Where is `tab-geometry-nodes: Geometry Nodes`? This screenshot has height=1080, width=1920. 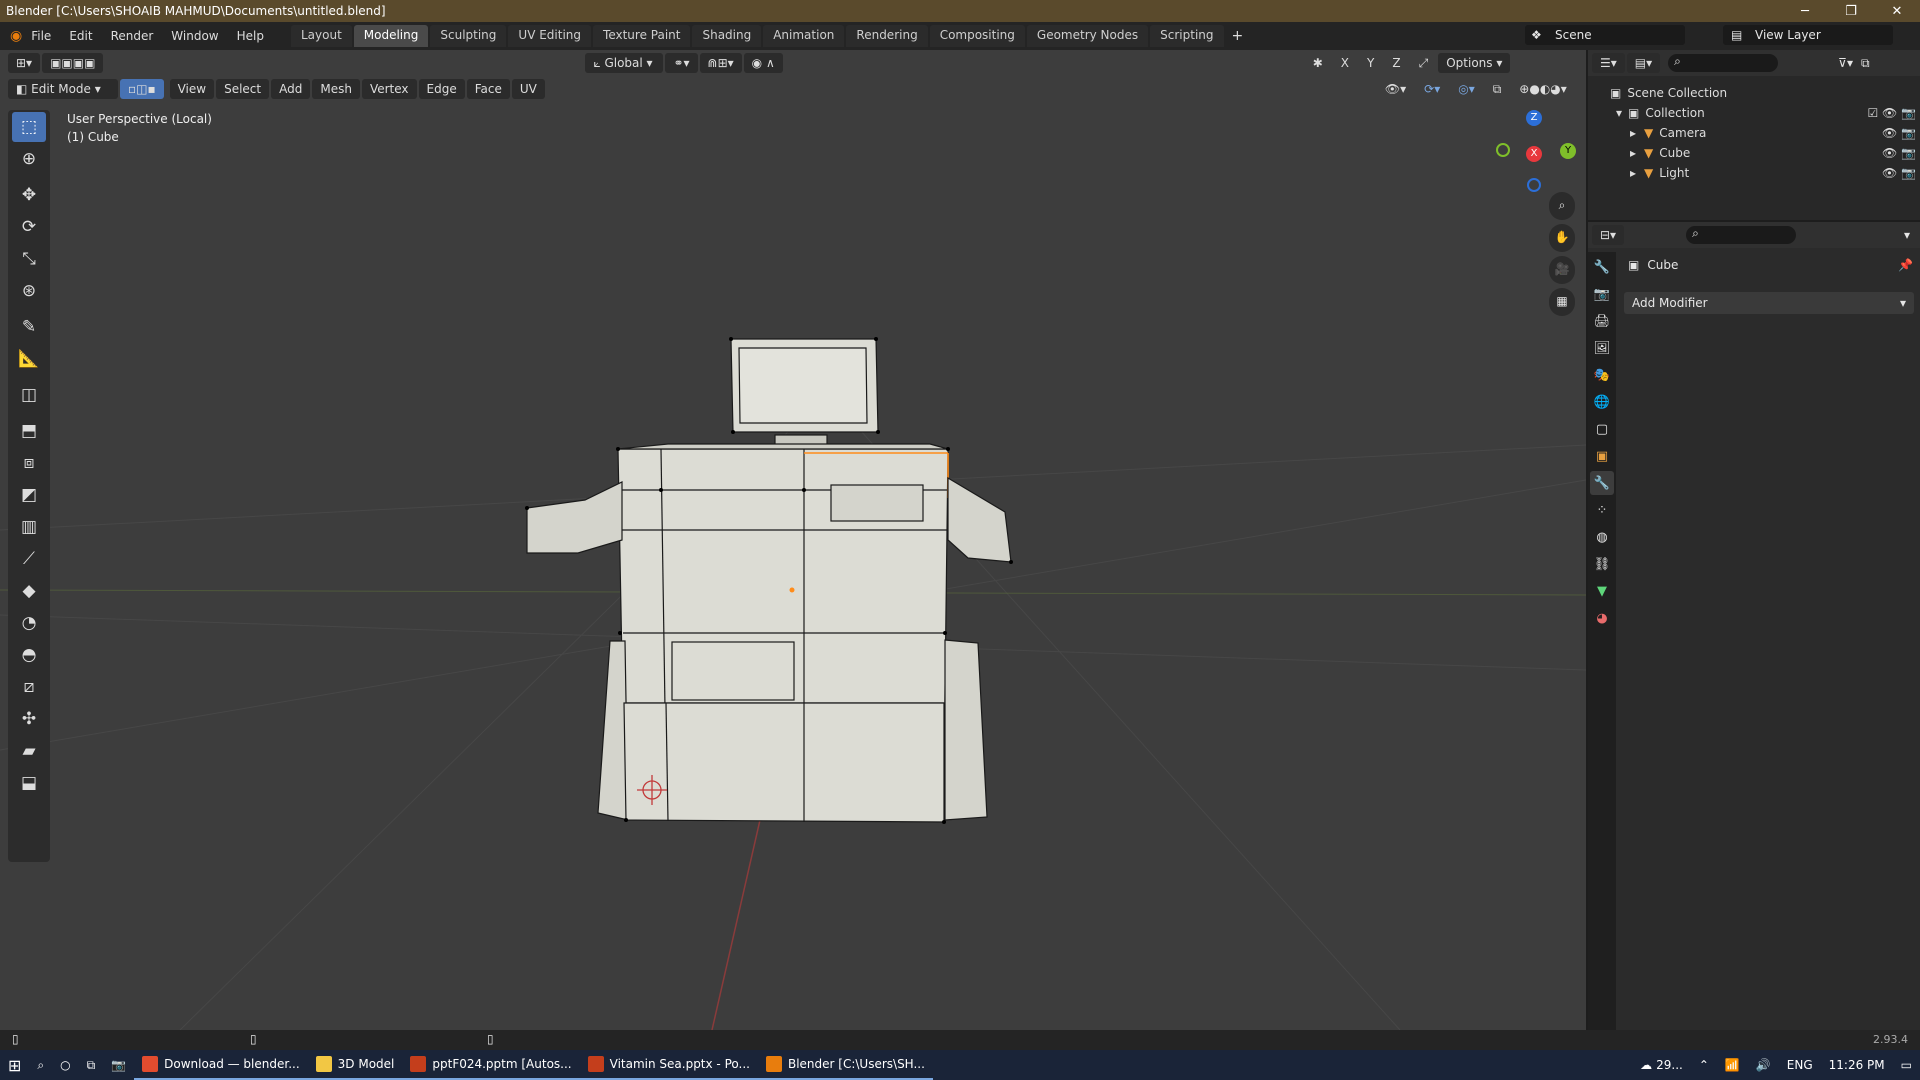
tab-geometry-nodes: Geometry Nodes is located at coordinates (1087, 36).